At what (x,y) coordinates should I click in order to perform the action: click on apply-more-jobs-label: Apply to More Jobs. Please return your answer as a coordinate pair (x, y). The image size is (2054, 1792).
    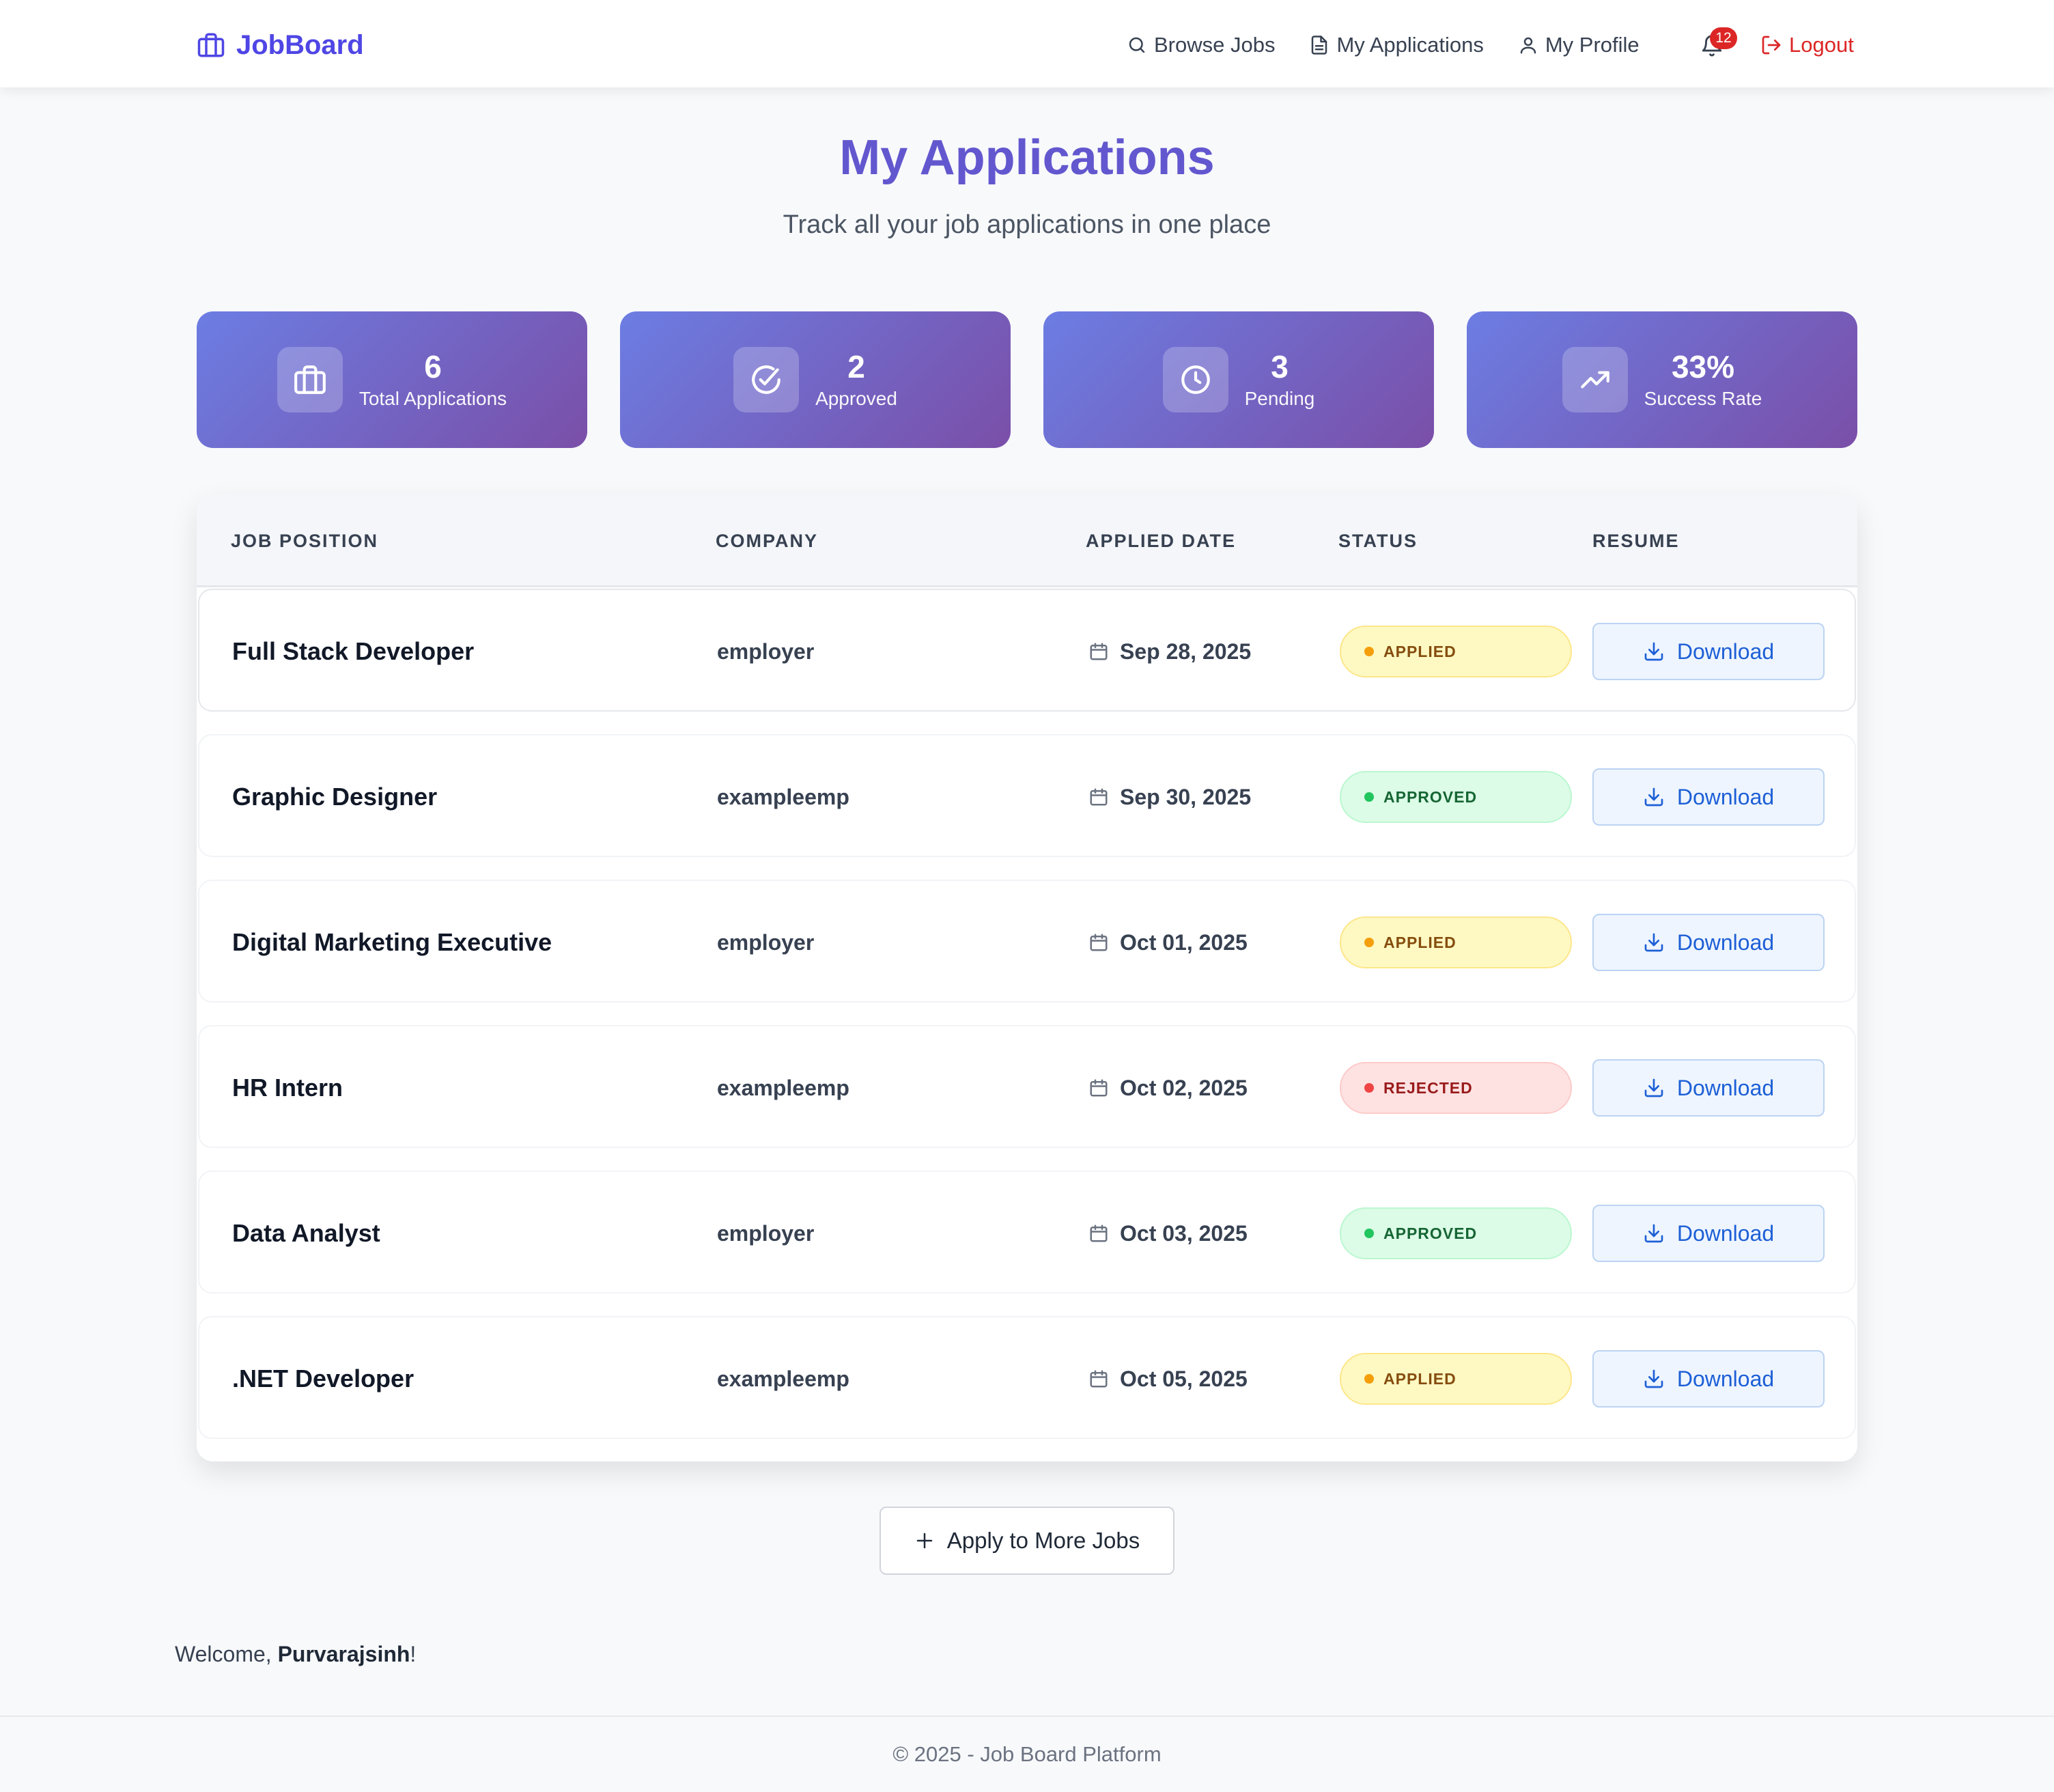
    Looking at the image, I should click on (1043, 1540).